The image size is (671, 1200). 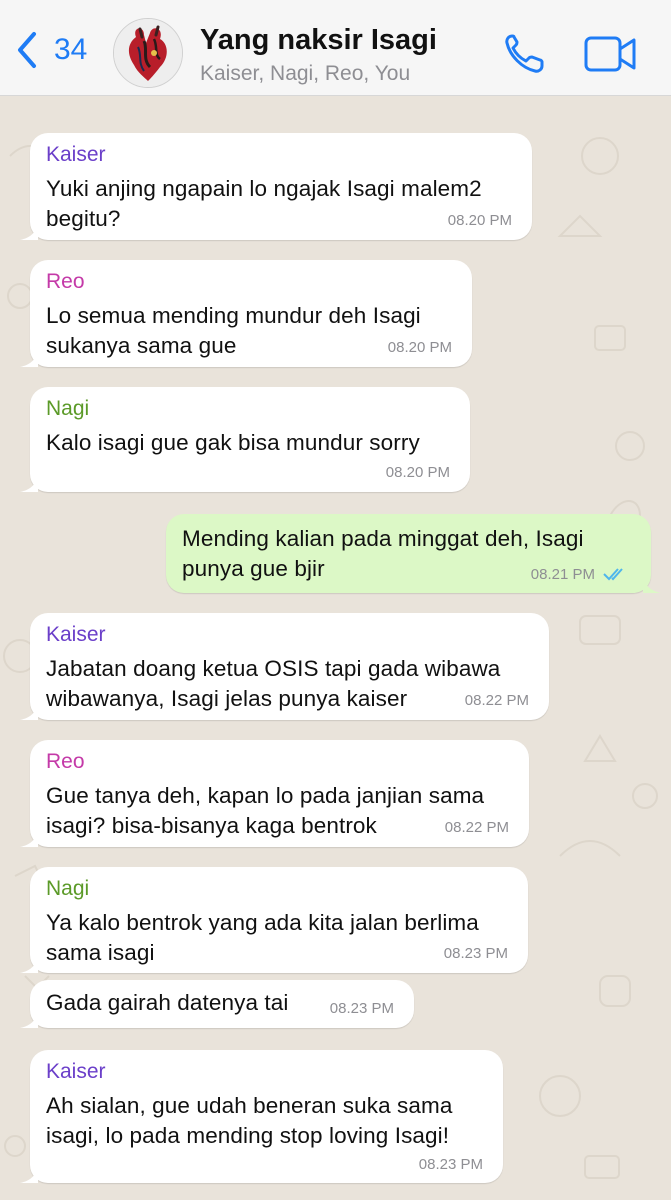 I want to click on message-text-line: wibawanya, Isagi jelas punya kaiser, so click(x=227, y=698).